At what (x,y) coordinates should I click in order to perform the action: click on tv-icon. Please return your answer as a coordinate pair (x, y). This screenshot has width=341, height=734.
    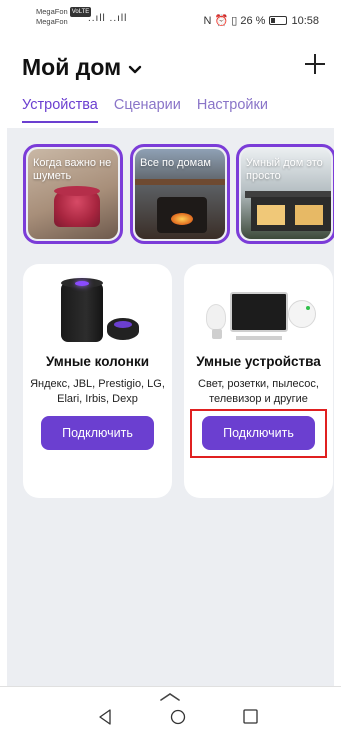
    Looking at the image, I should click on (259, 316).